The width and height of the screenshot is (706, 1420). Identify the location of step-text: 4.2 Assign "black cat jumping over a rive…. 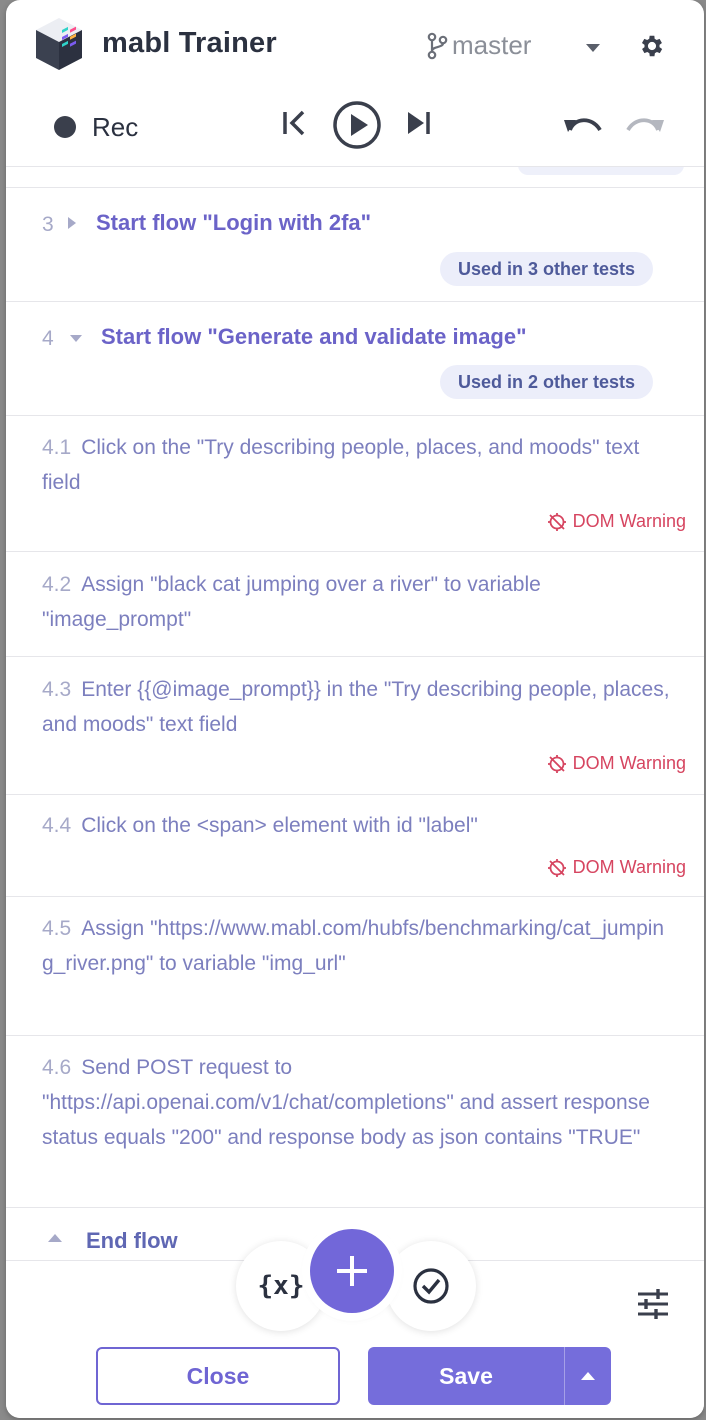
(357, 602).